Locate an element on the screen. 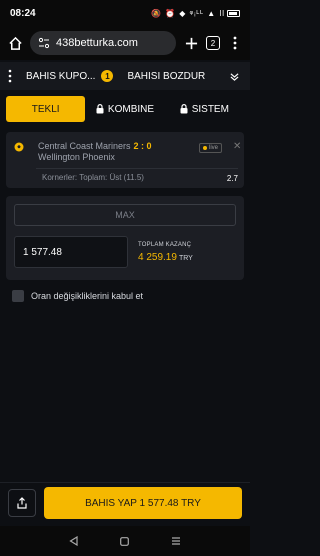 This screenshot has width=320, height=556. tab-combo-label: KOMBINE is located at coordinates (131, 109).